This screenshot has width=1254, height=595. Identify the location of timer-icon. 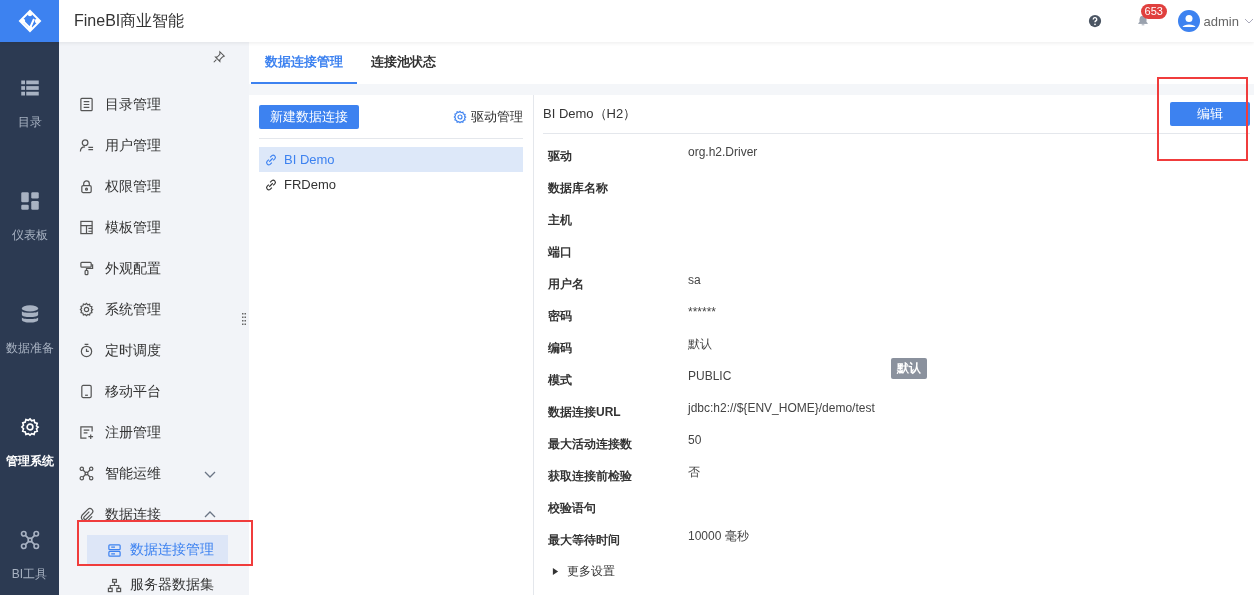
(86, 350).